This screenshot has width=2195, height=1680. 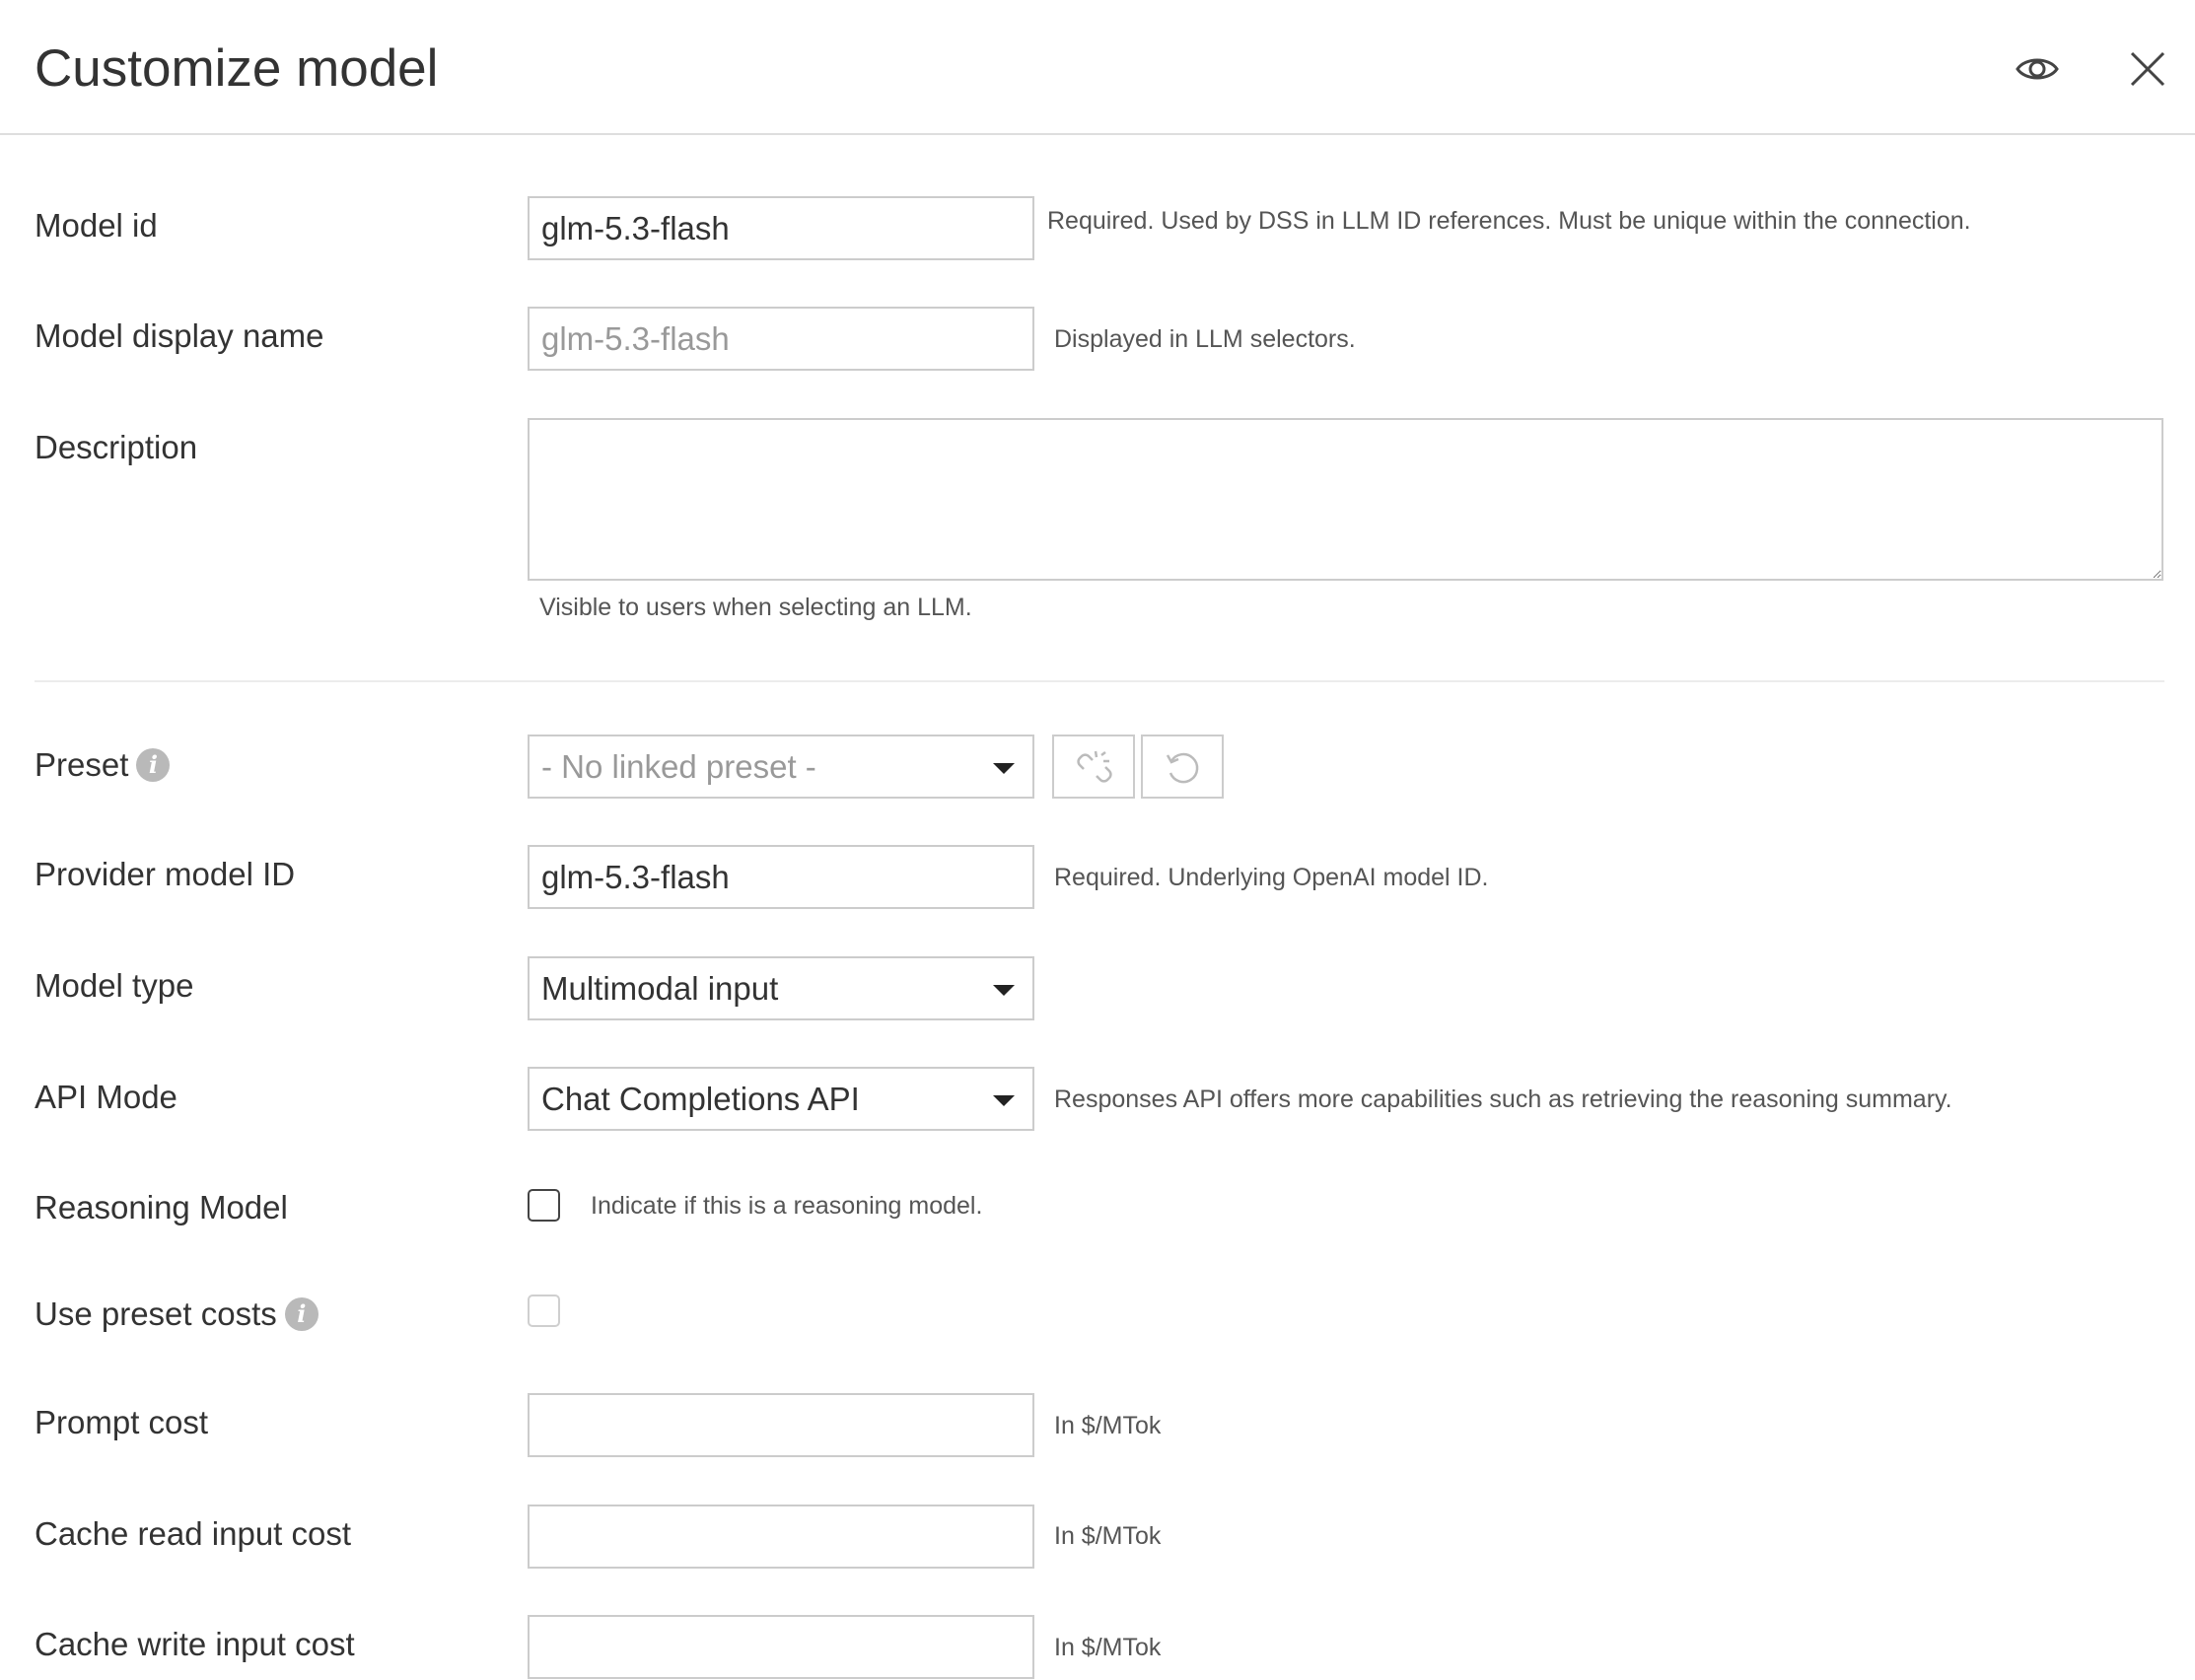 I want to click on eye-icon, so click(x=2038, y=69).